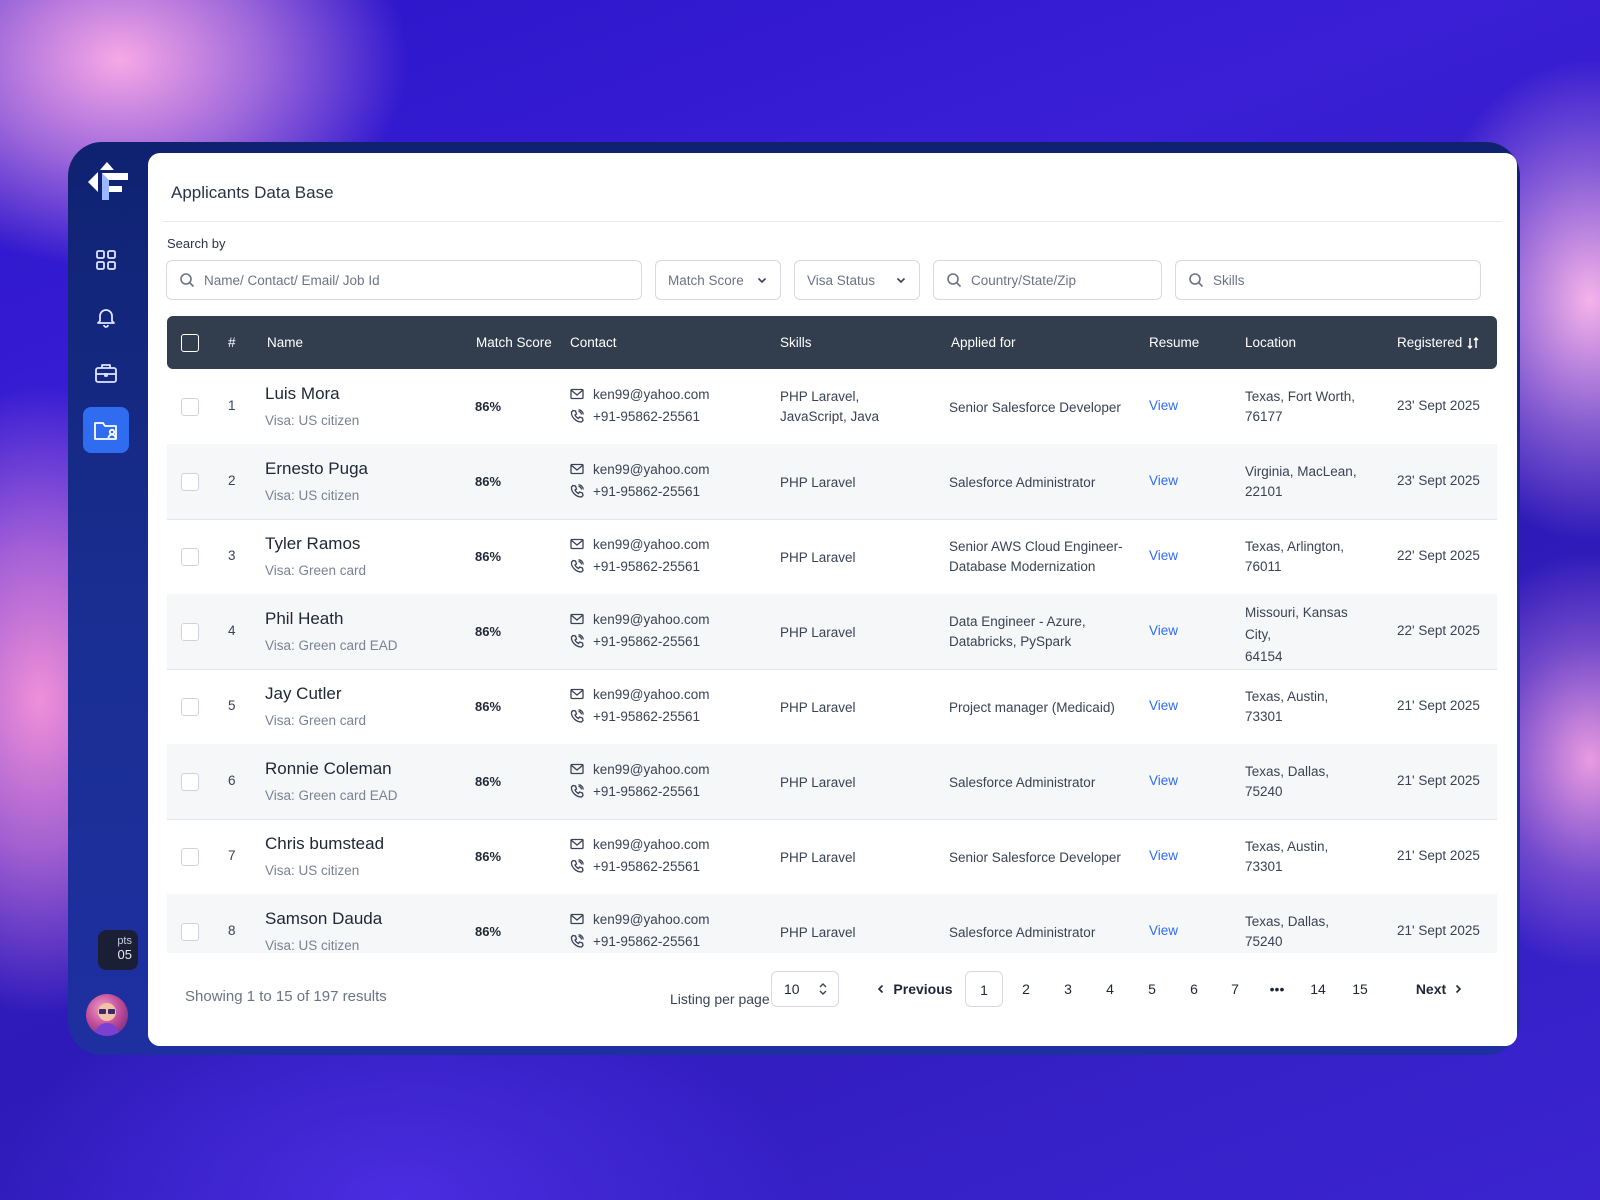 The height and width of the screenshot is (1200, 1600). What do you see at coordinates (331, 795) in the screenshot?
I see `visa-status: Visa: Green card EAD` at bounding box center [331, 795].